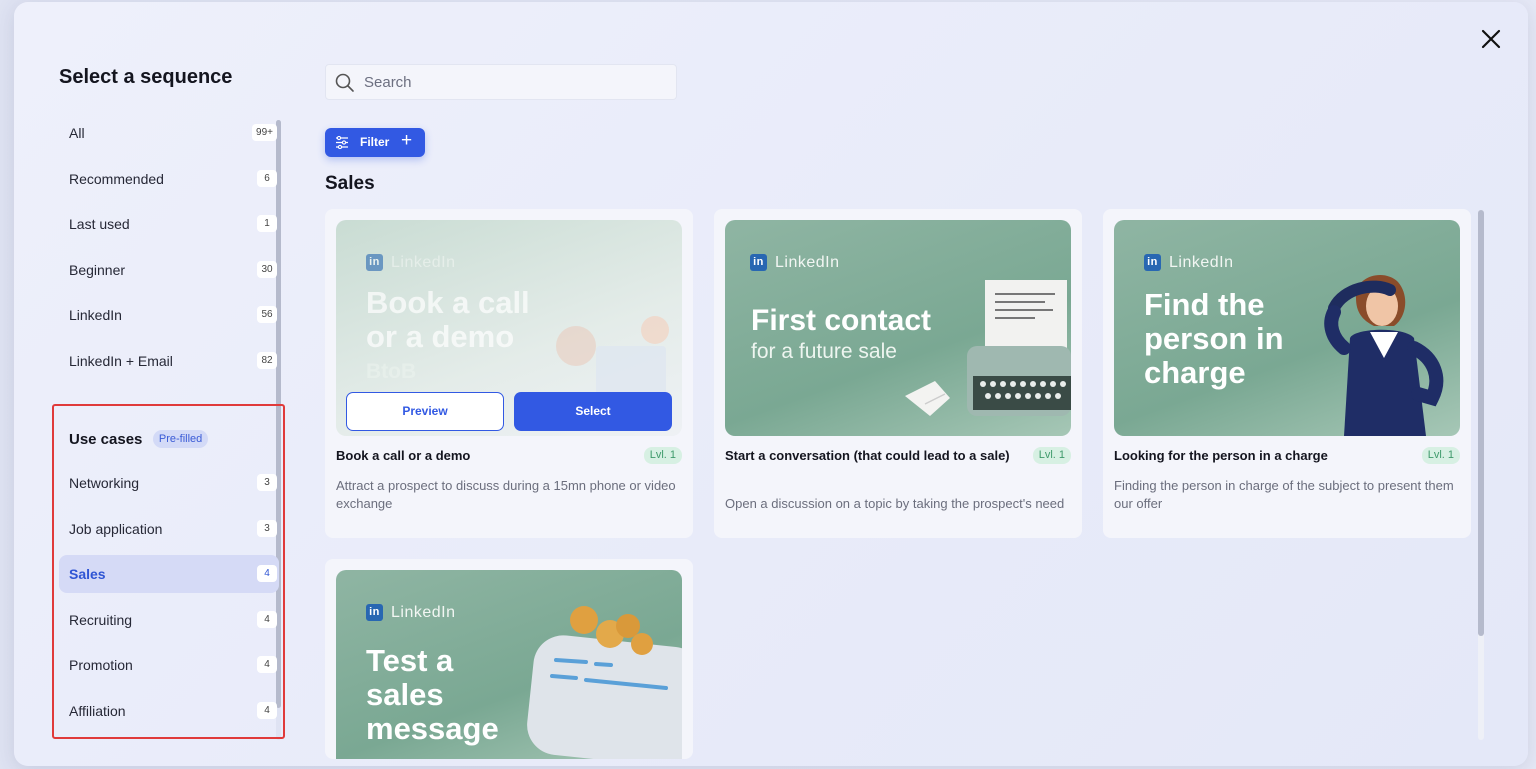 This screenshot has height=769, width=1536. I want to click on use-cases-header: Use cases Pre-filled, so click(139, 439).